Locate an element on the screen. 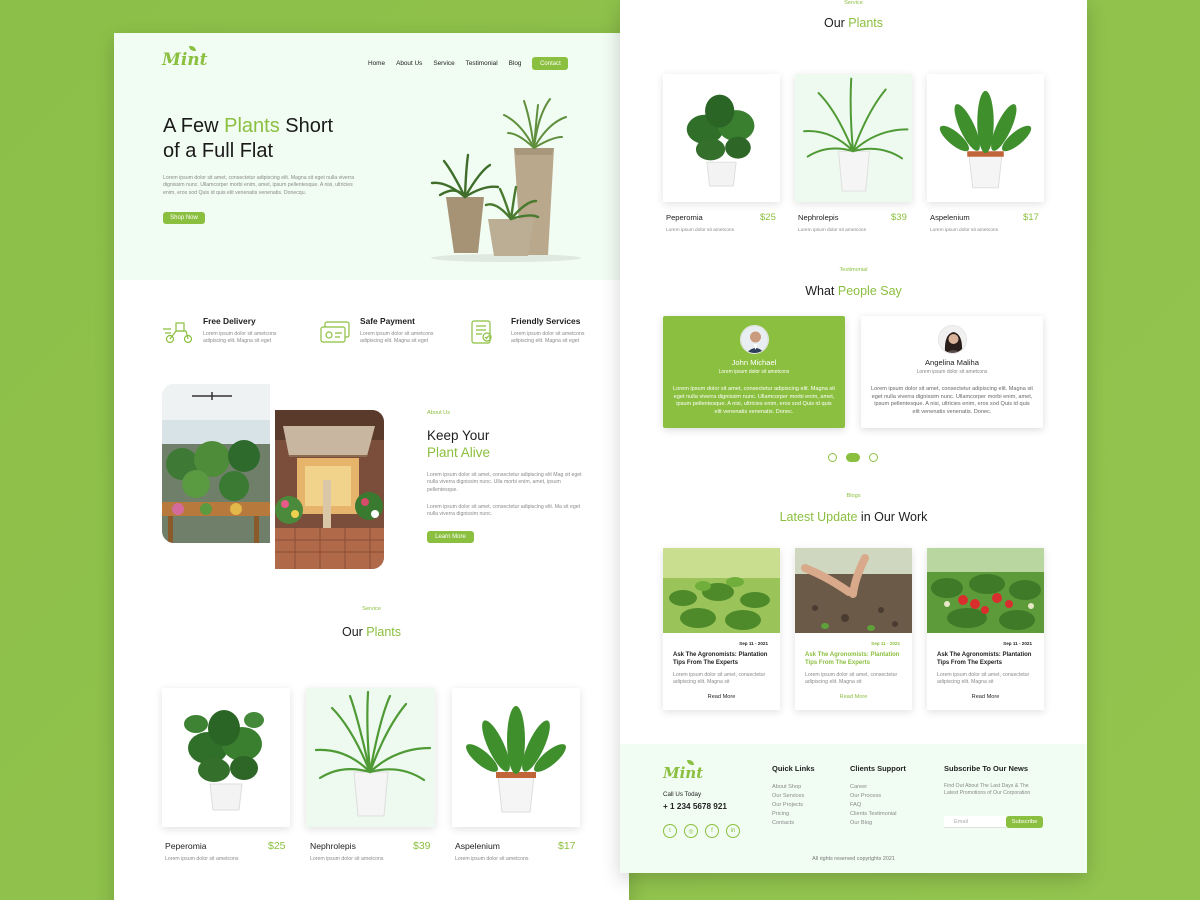  about-tag: About Us is located at coordinates (439, 413).